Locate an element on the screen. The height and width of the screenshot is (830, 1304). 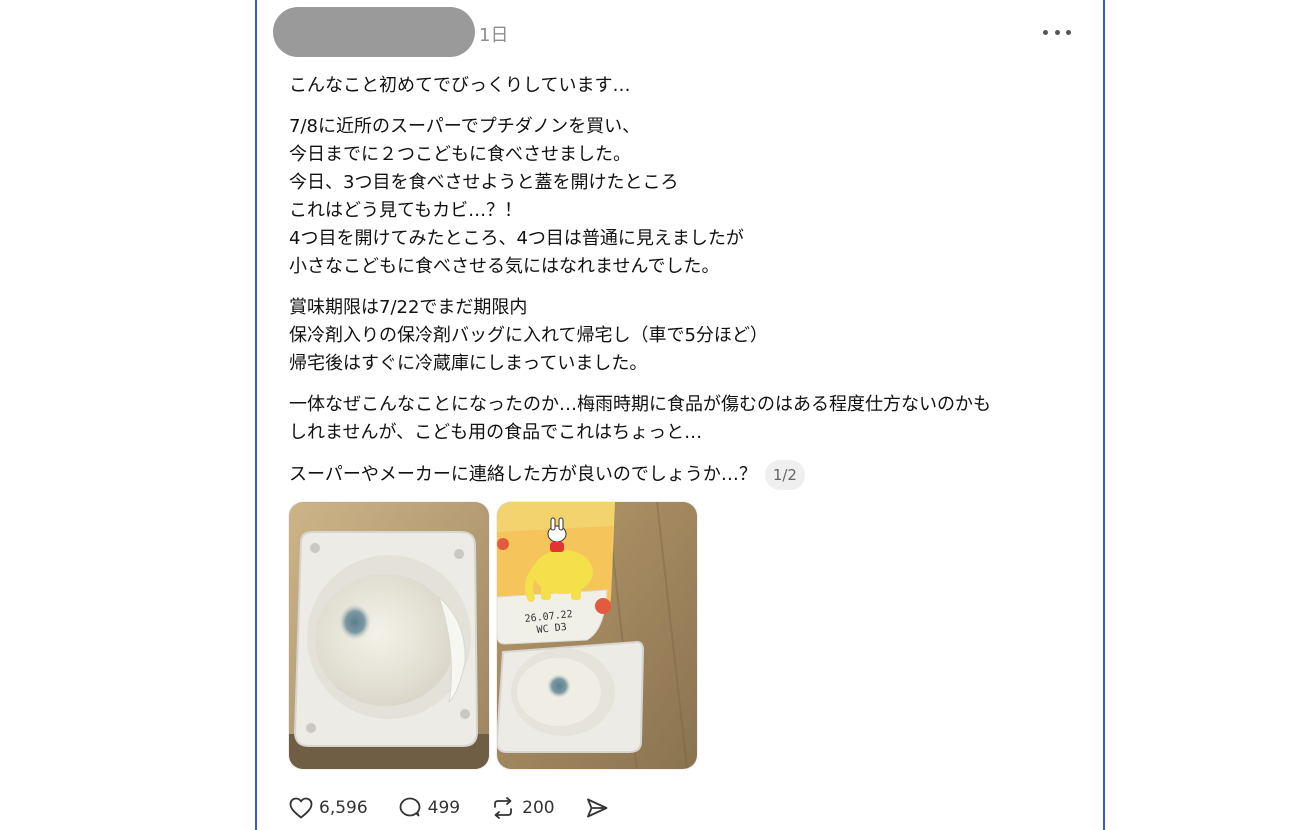
yogurt-cup-photo is located at coordinates (389, 635).